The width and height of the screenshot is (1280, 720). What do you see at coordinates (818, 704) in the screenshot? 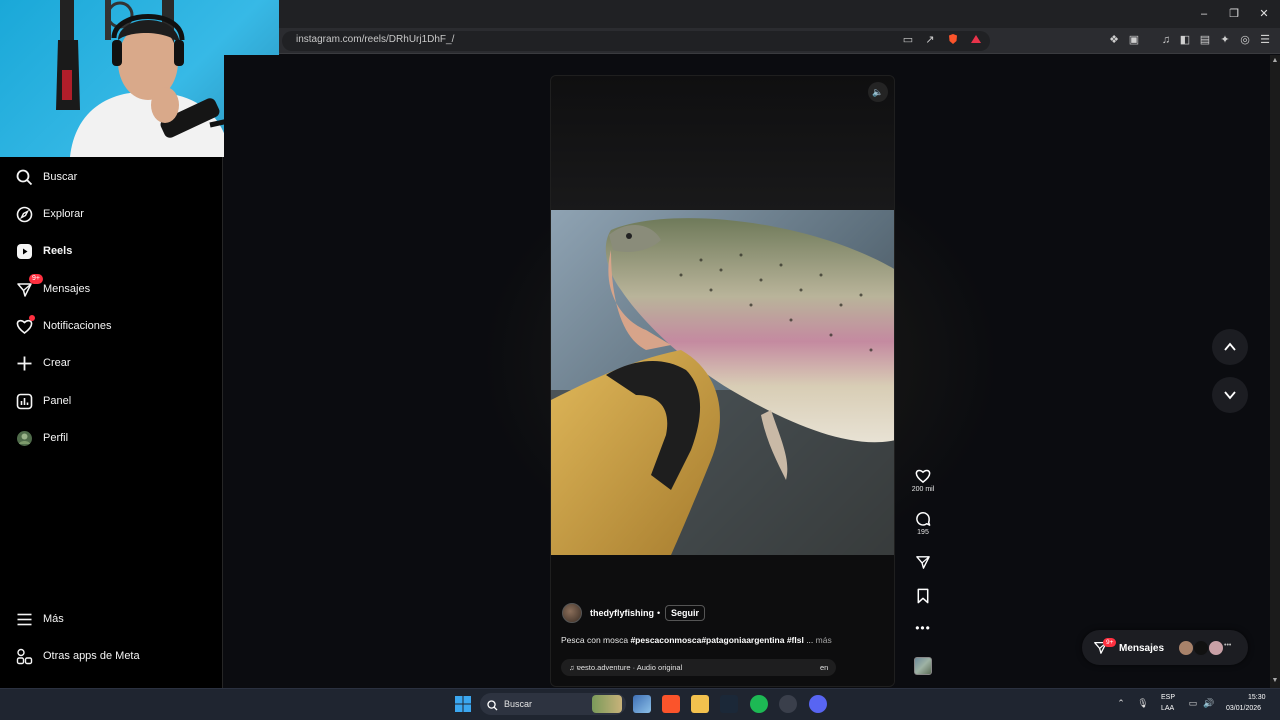
I see `discord-icon` at bounding box center [818, 704].